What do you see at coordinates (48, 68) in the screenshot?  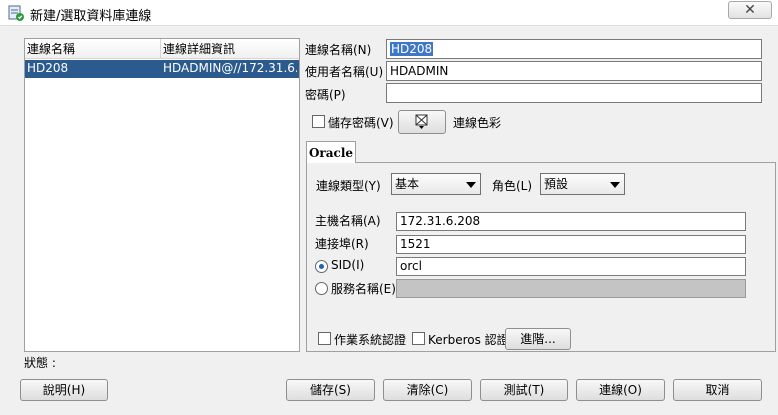 I see `list-item-name: HD208` at bounding box center [48, 68].